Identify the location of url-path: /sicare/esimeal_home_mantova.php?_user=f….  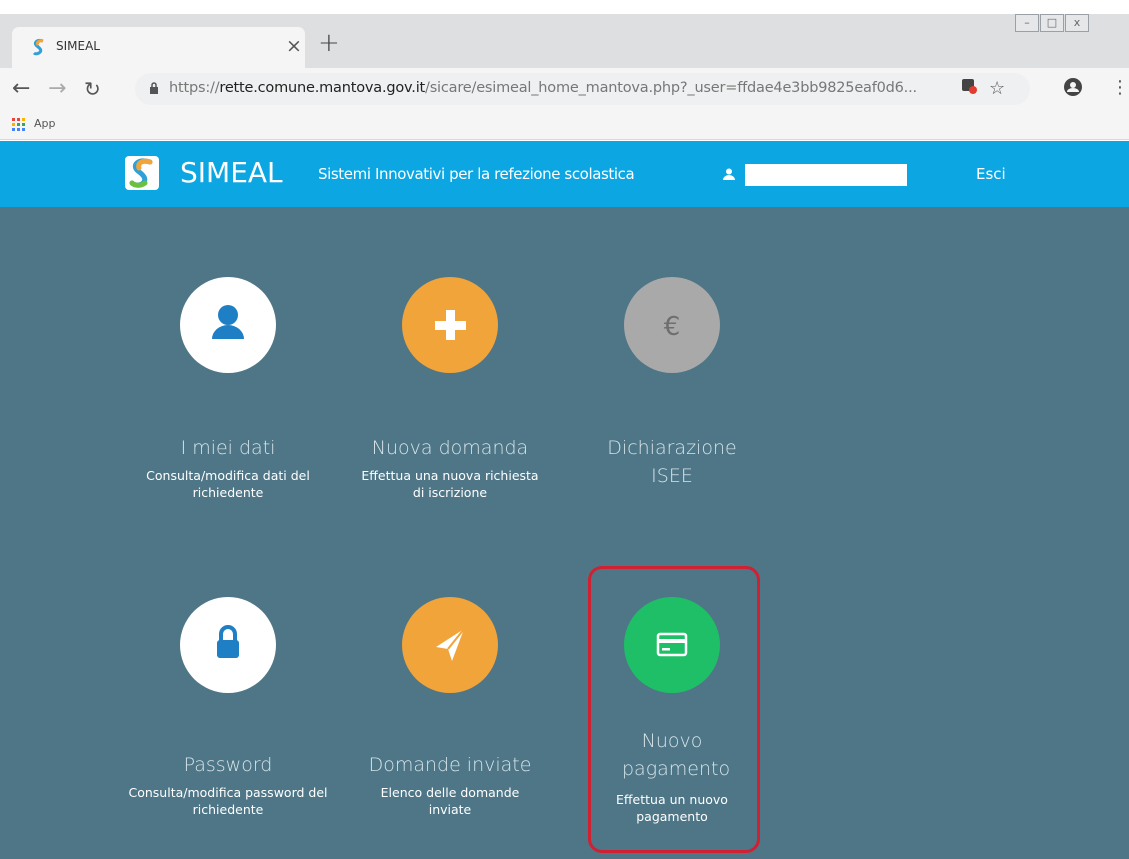
(671, 88).